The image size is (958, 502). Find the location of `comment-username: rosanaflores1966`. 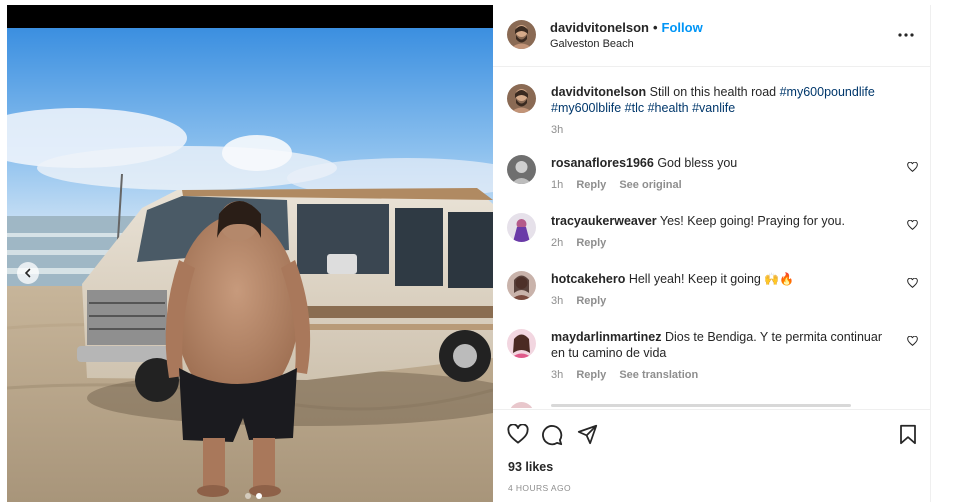

comment-username: rosanaflores1966 is located at coordinates (602, 163).